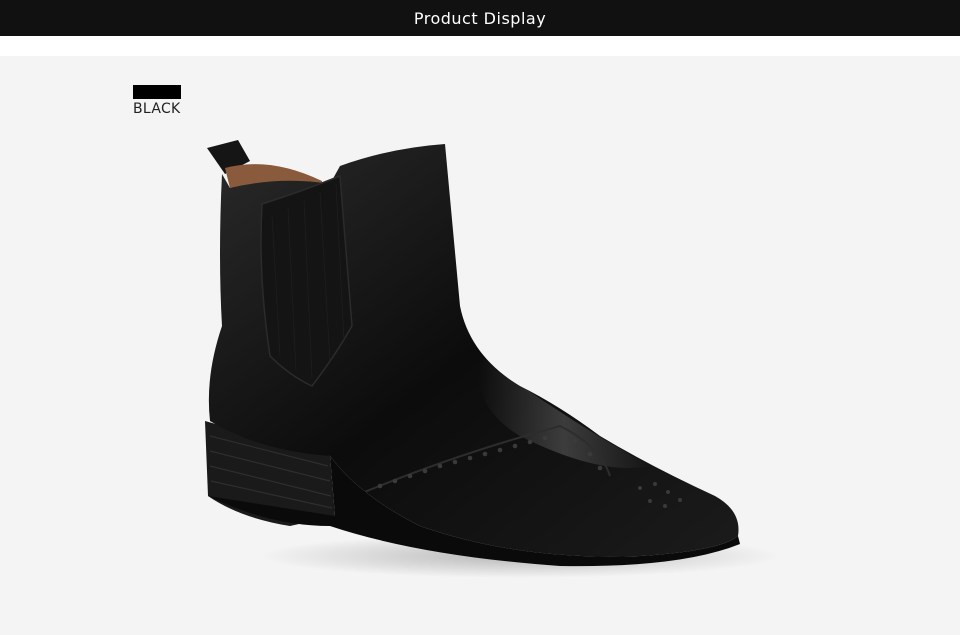 The image size is (960, 635). Describe the element at coordinates (157, 92) in the screenshot. I see `color-swatch` at that location.